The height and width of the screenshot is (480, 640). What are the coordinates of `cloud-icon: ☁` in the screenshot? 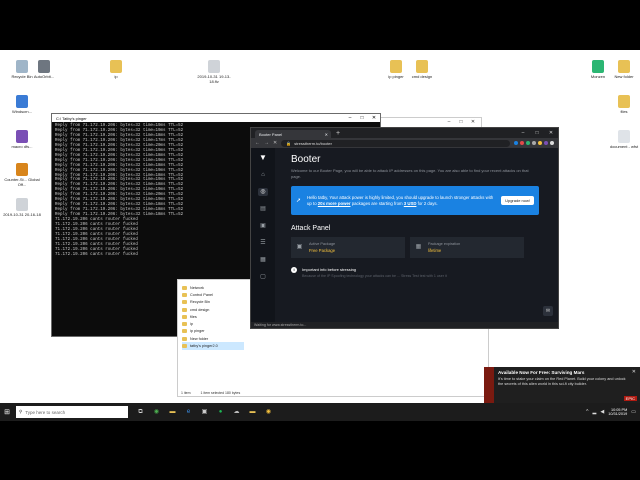 It's located at (236, 412).